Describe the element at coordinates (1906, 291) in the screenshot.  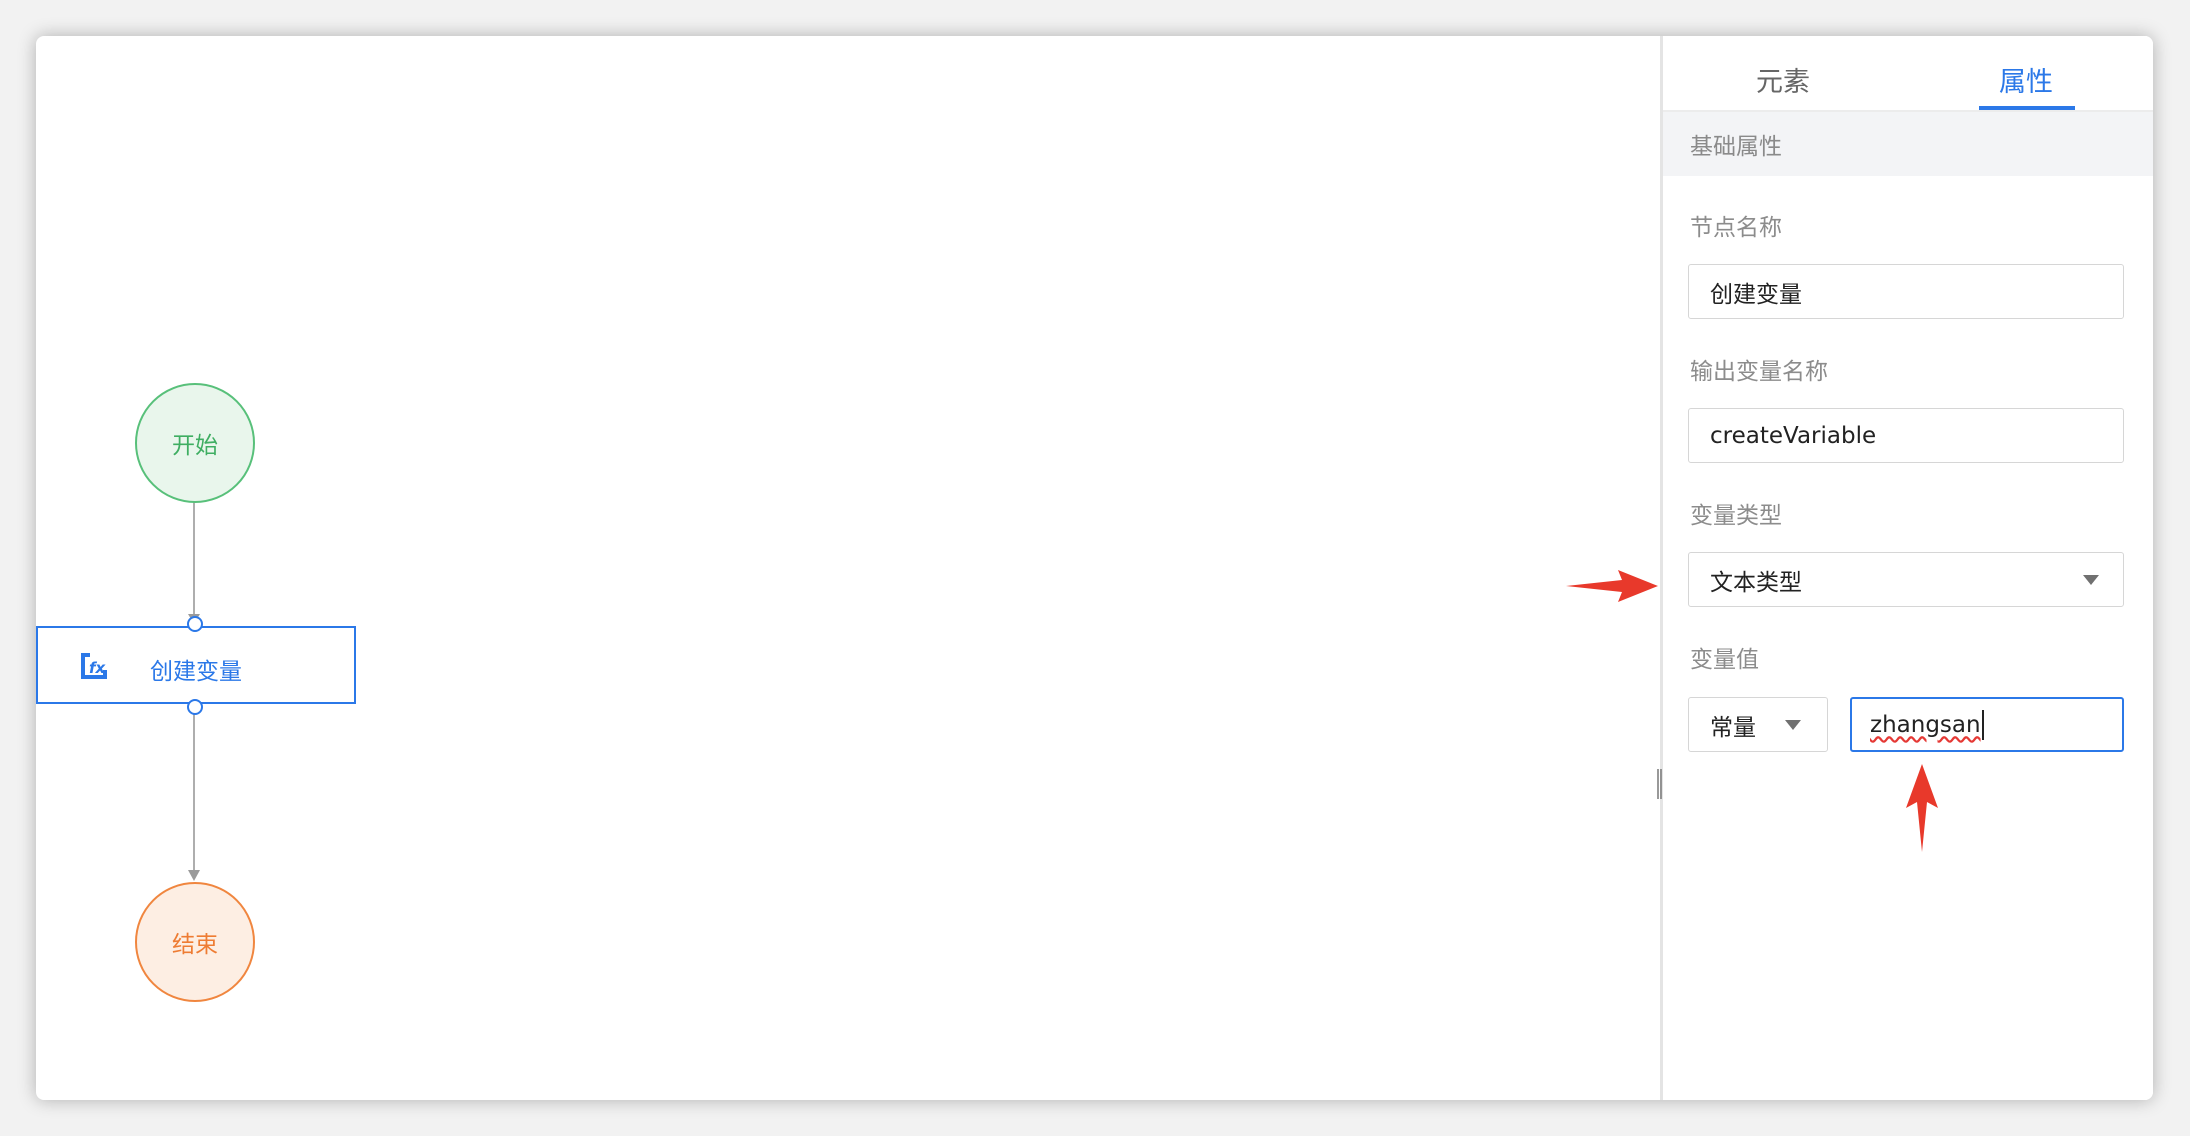
I see `node-name-input: 创建变量` at that location.